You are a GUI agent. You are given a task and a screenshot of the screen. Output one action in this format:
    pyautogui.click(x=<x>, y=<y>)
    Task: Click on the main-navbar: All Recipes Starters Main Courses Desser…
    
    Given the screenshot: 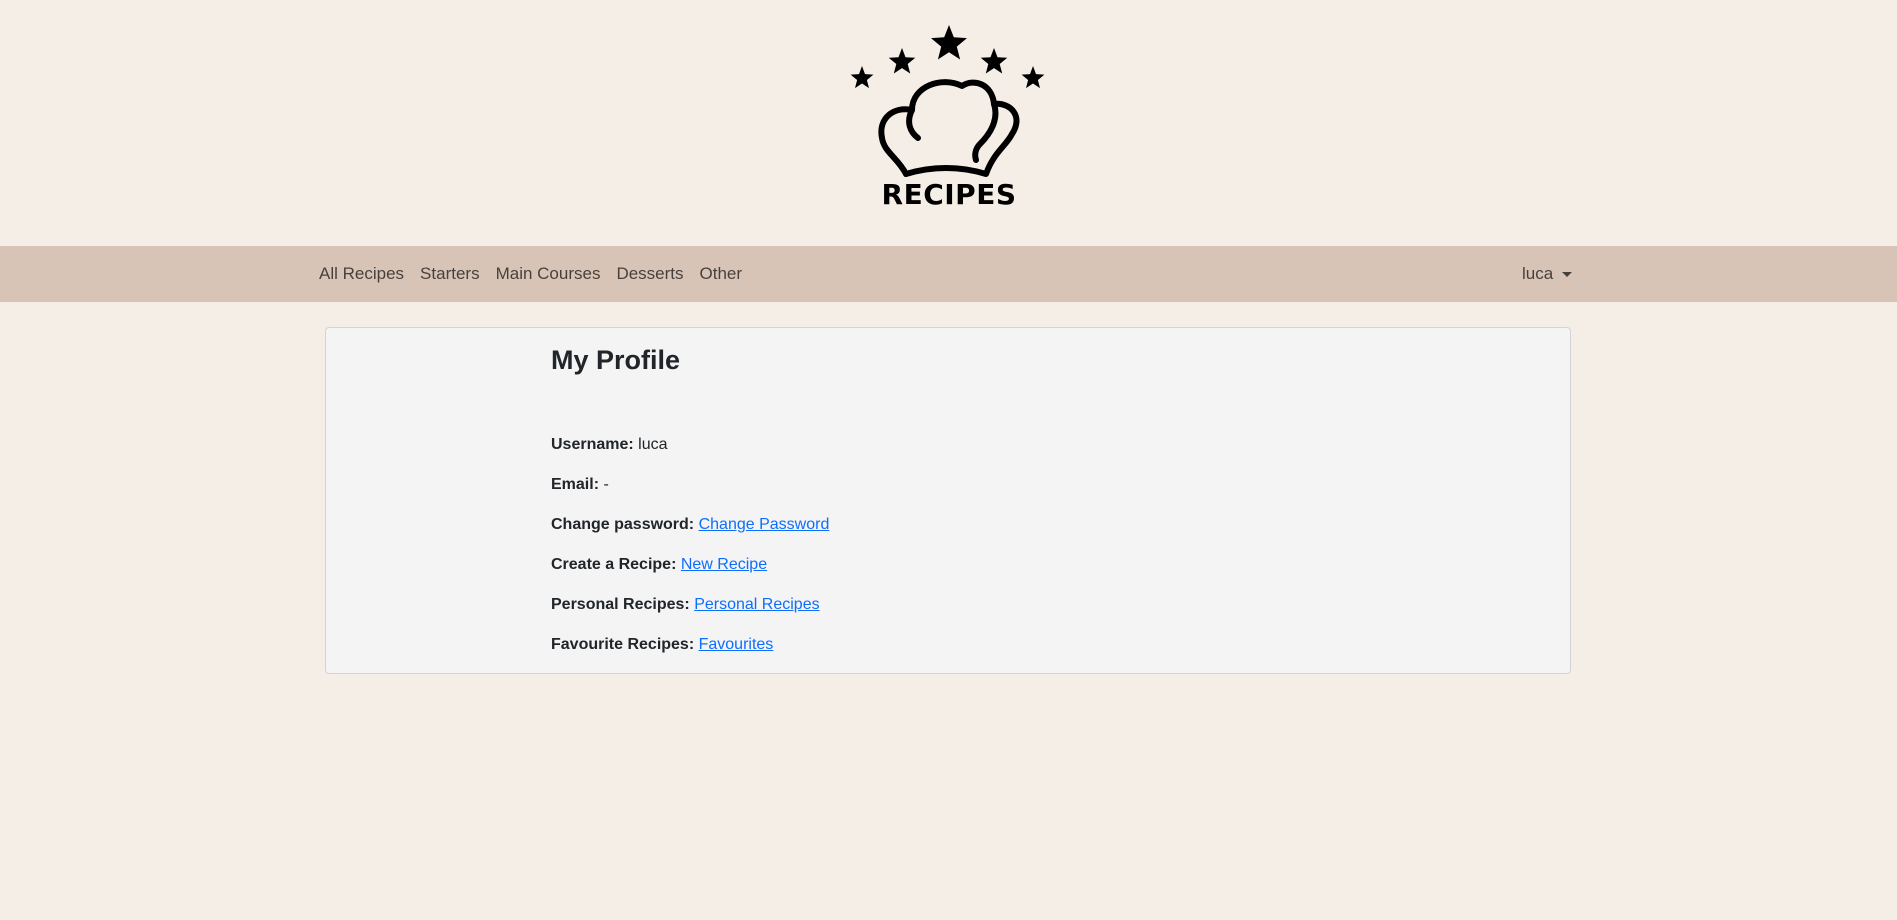 What is the action you would take?
    pyautogui.click(x=948, y=274)
    